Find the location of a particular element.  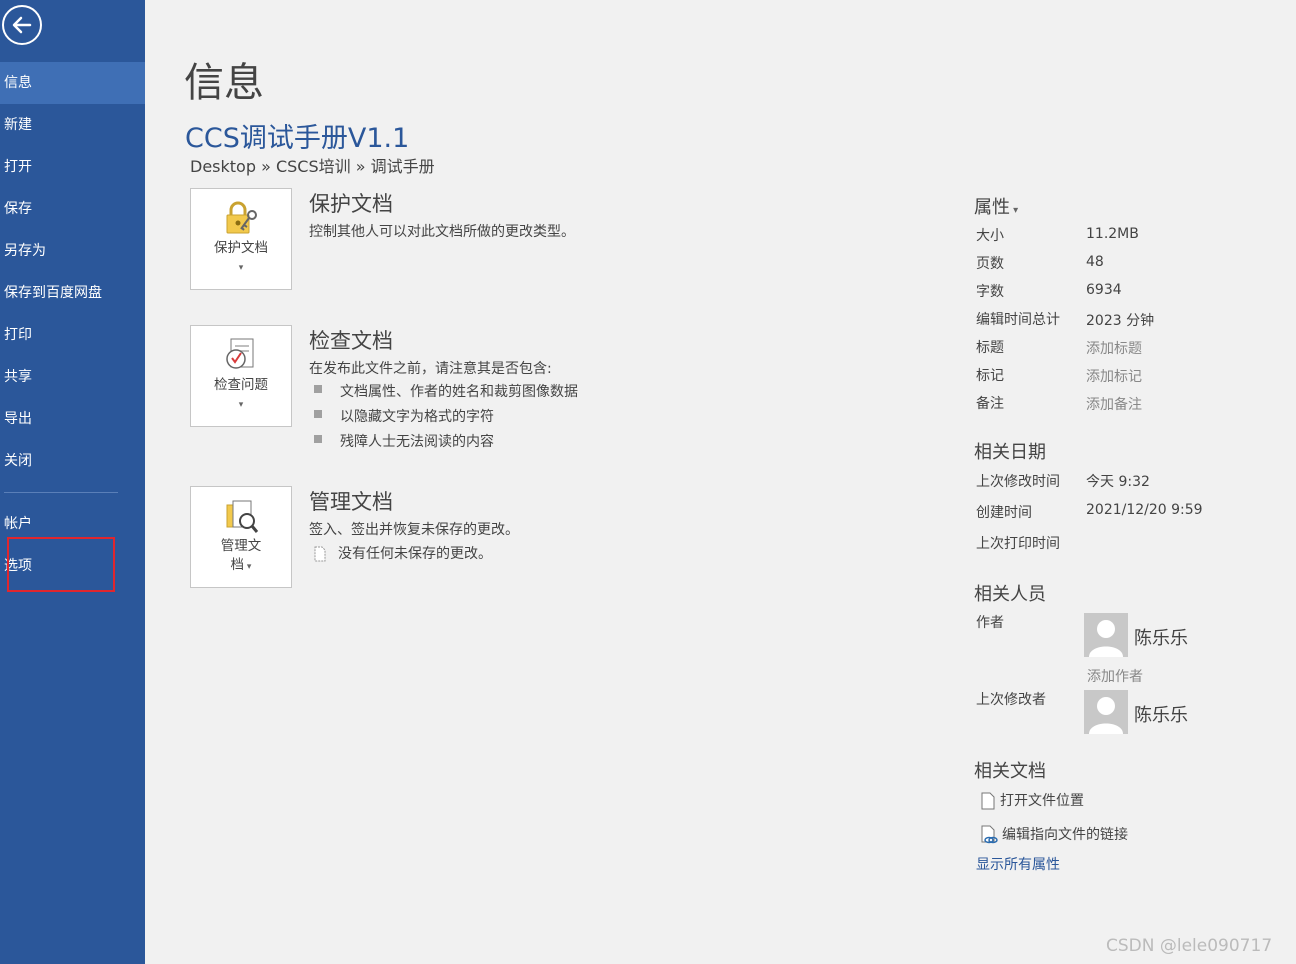

back-button is located at coordinates (22, 25).